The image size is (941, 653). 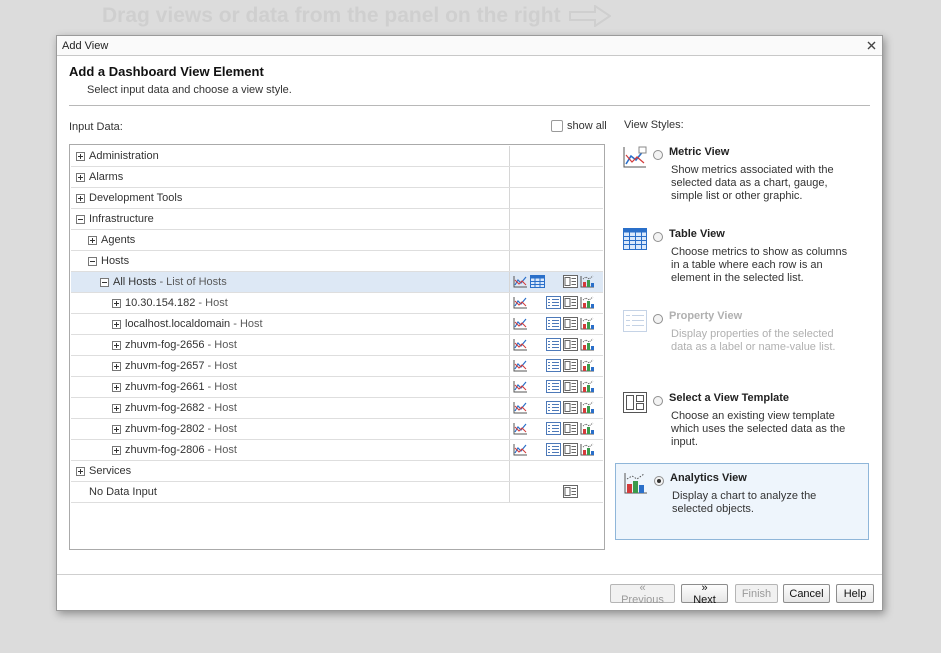 I want to click on tree-row-name: zhuvm-fog-2657 - Host, so click(x=290, y=366).